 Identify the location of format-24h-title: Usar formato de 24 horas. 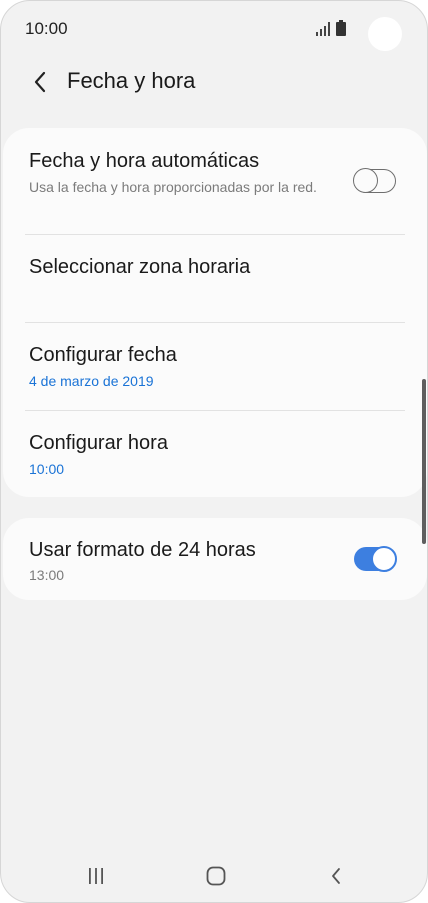
(142, 550).